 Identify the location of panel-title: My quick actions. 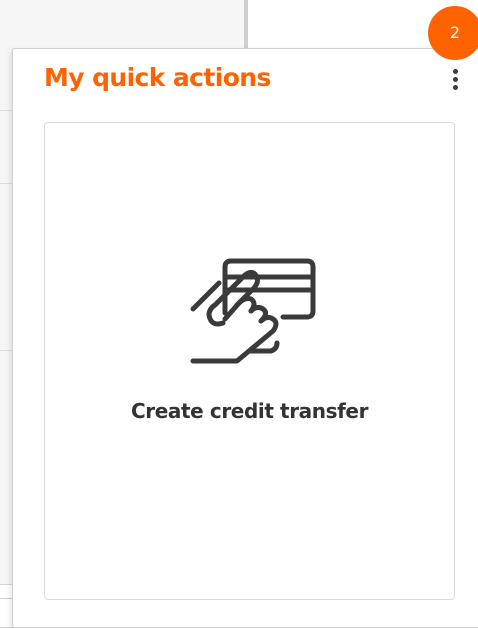
(157, 77).